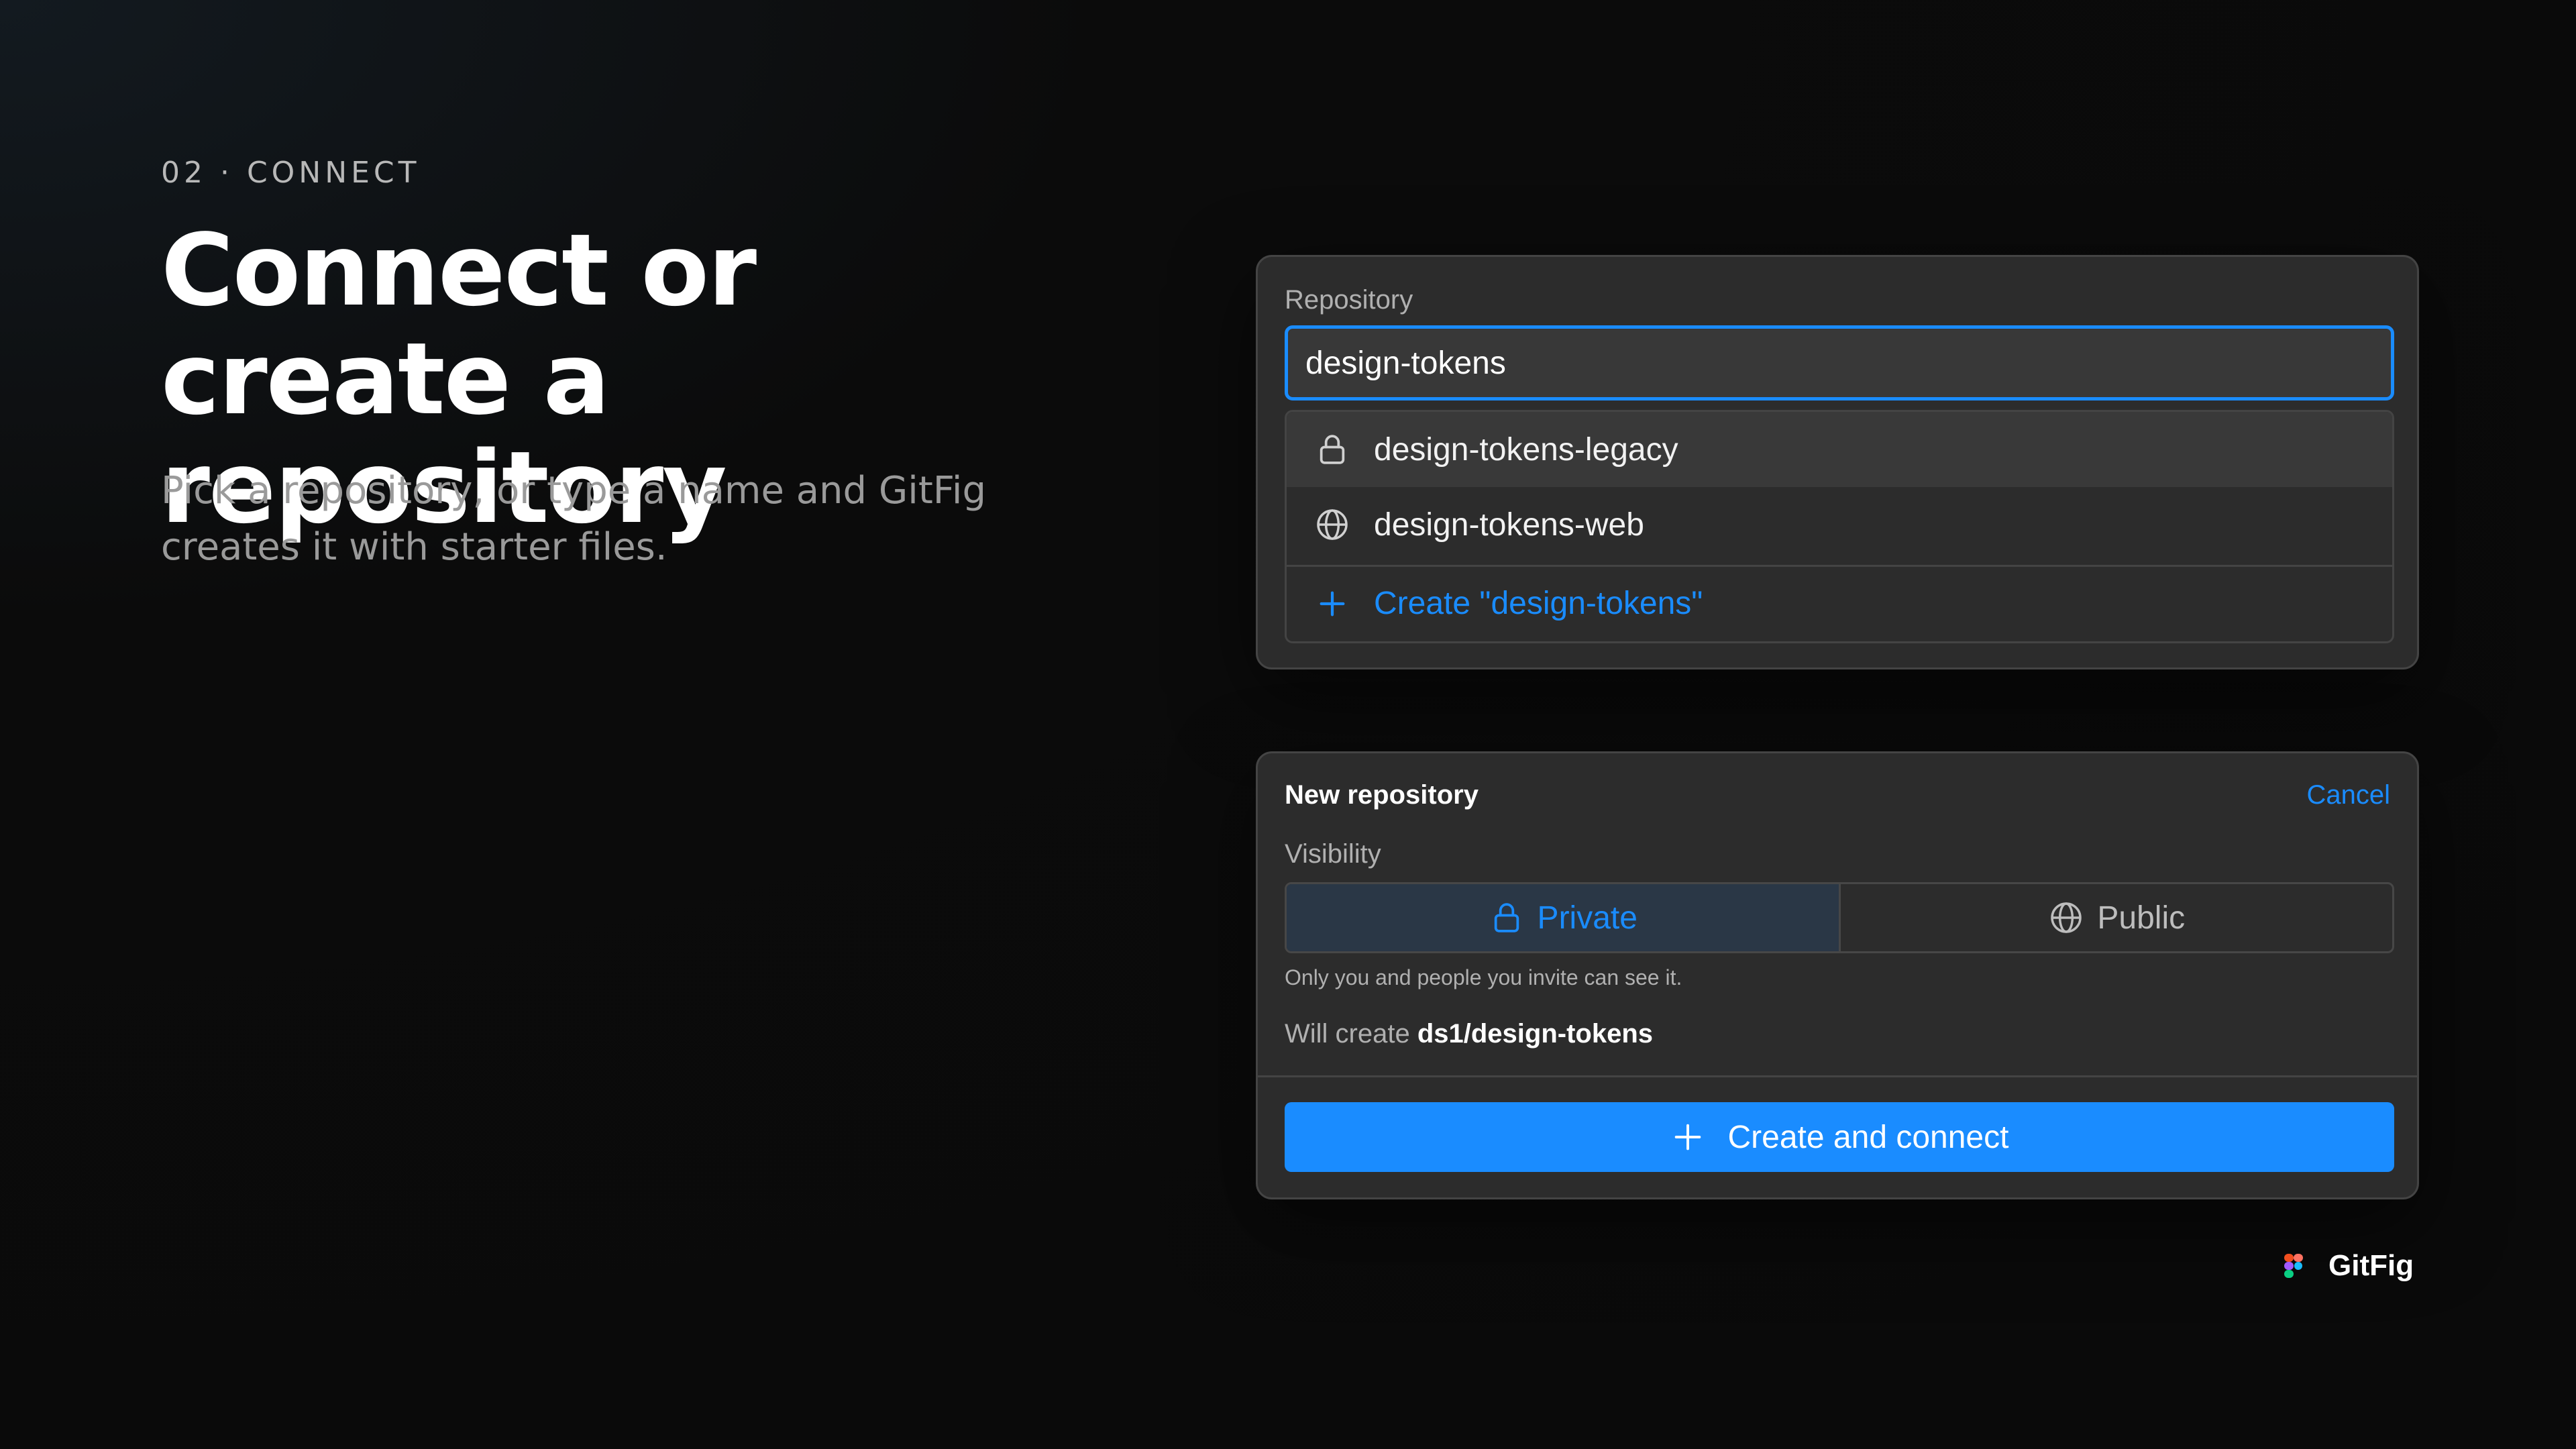 The image size is (2576, 1449). I want to click on will-create-summary: Will create ds1/design-tokens, so click(1469, 1034).